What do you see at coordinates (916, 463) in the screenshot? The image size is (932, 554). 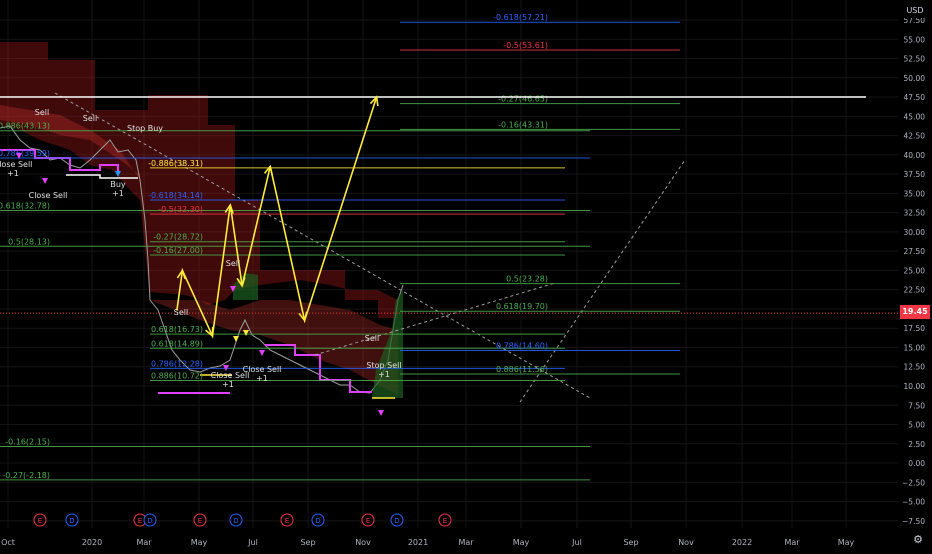 I see `y-tick-label: 0.00` at bounding box center [916, 463].